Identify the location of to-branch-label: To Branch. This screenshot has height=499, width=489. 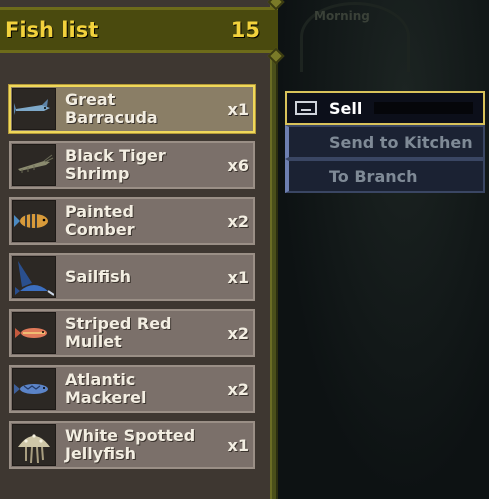
(373, 176).